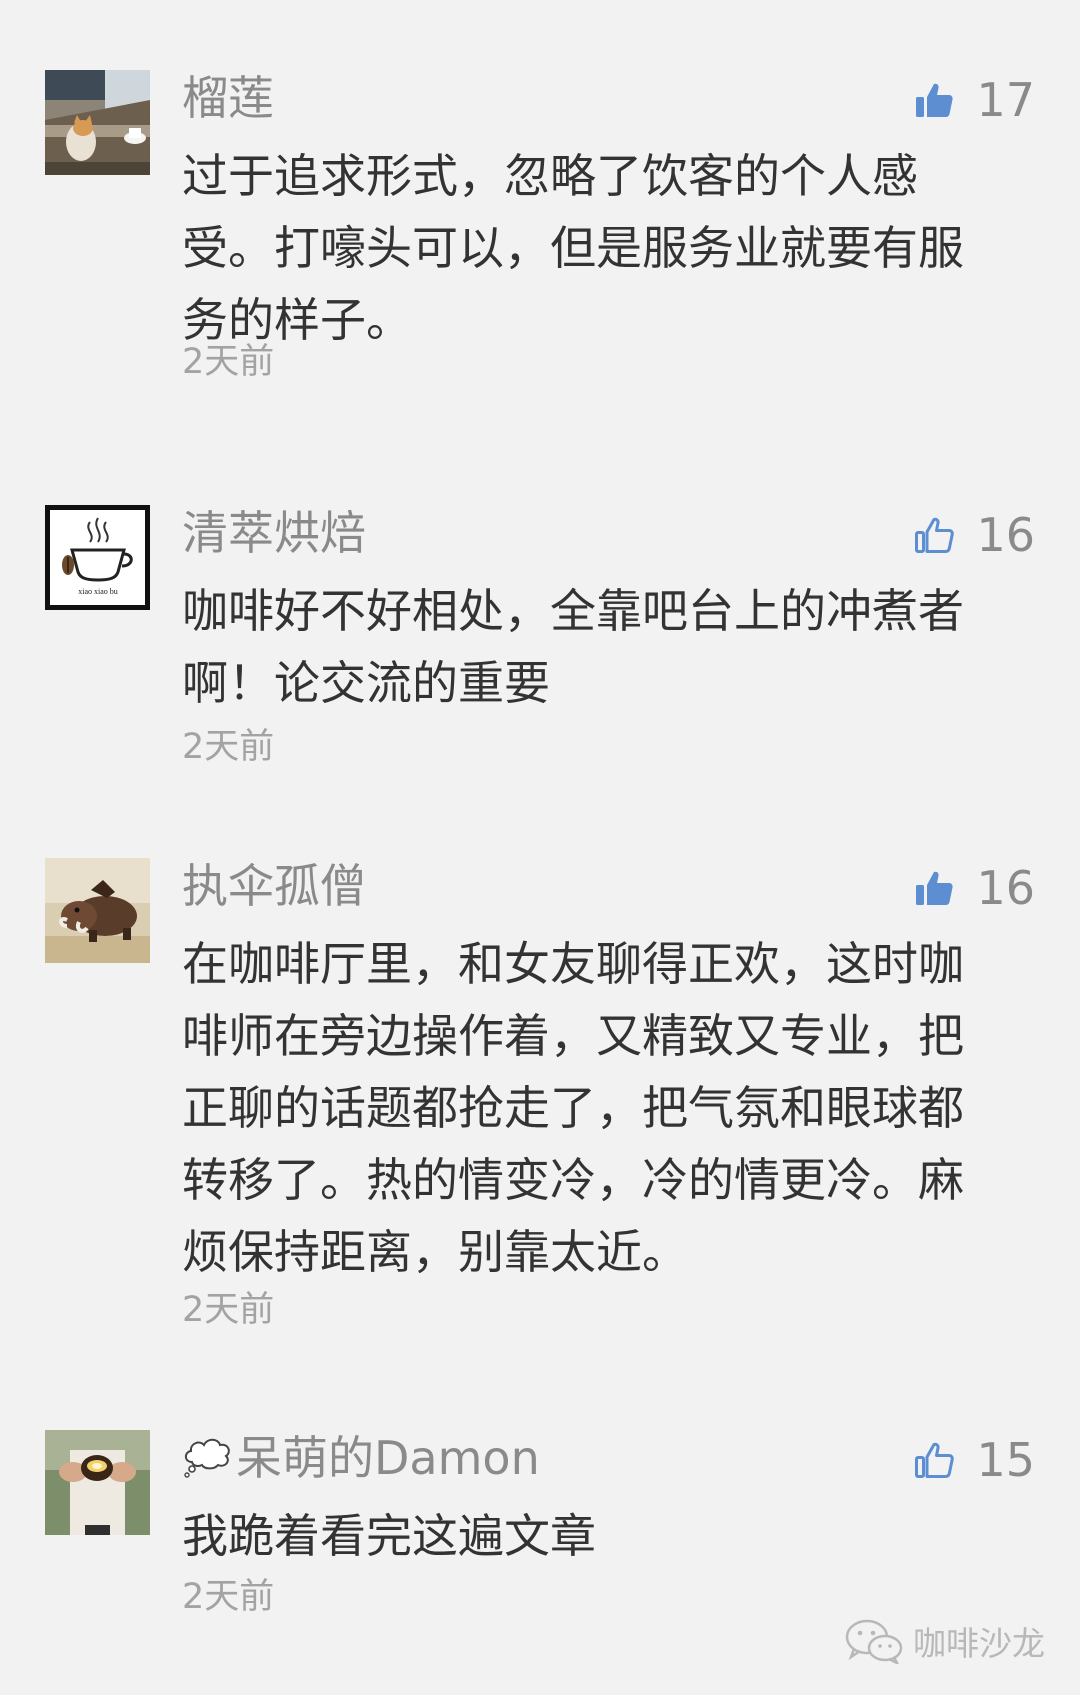  What do you see at coordinates (974, 100) in the screenshot?
I see `like-button: 17` at bounding box center [974, 100].